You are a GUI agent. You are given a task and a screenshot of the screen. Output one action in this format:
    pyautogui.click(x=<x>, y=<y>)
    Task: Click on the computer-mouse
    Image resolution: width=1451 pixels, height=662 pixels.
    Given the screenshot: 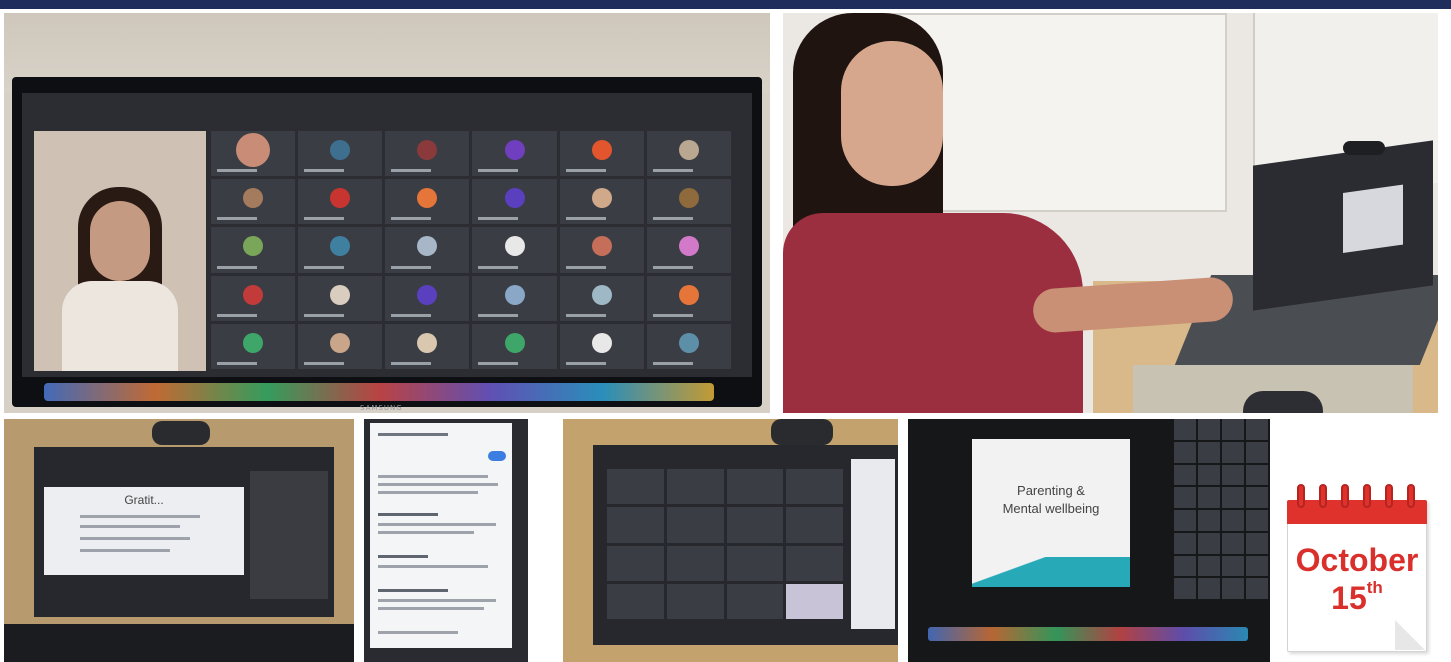 What is the action you would take?
    pyautogui.click(x=1283, y=402)
    